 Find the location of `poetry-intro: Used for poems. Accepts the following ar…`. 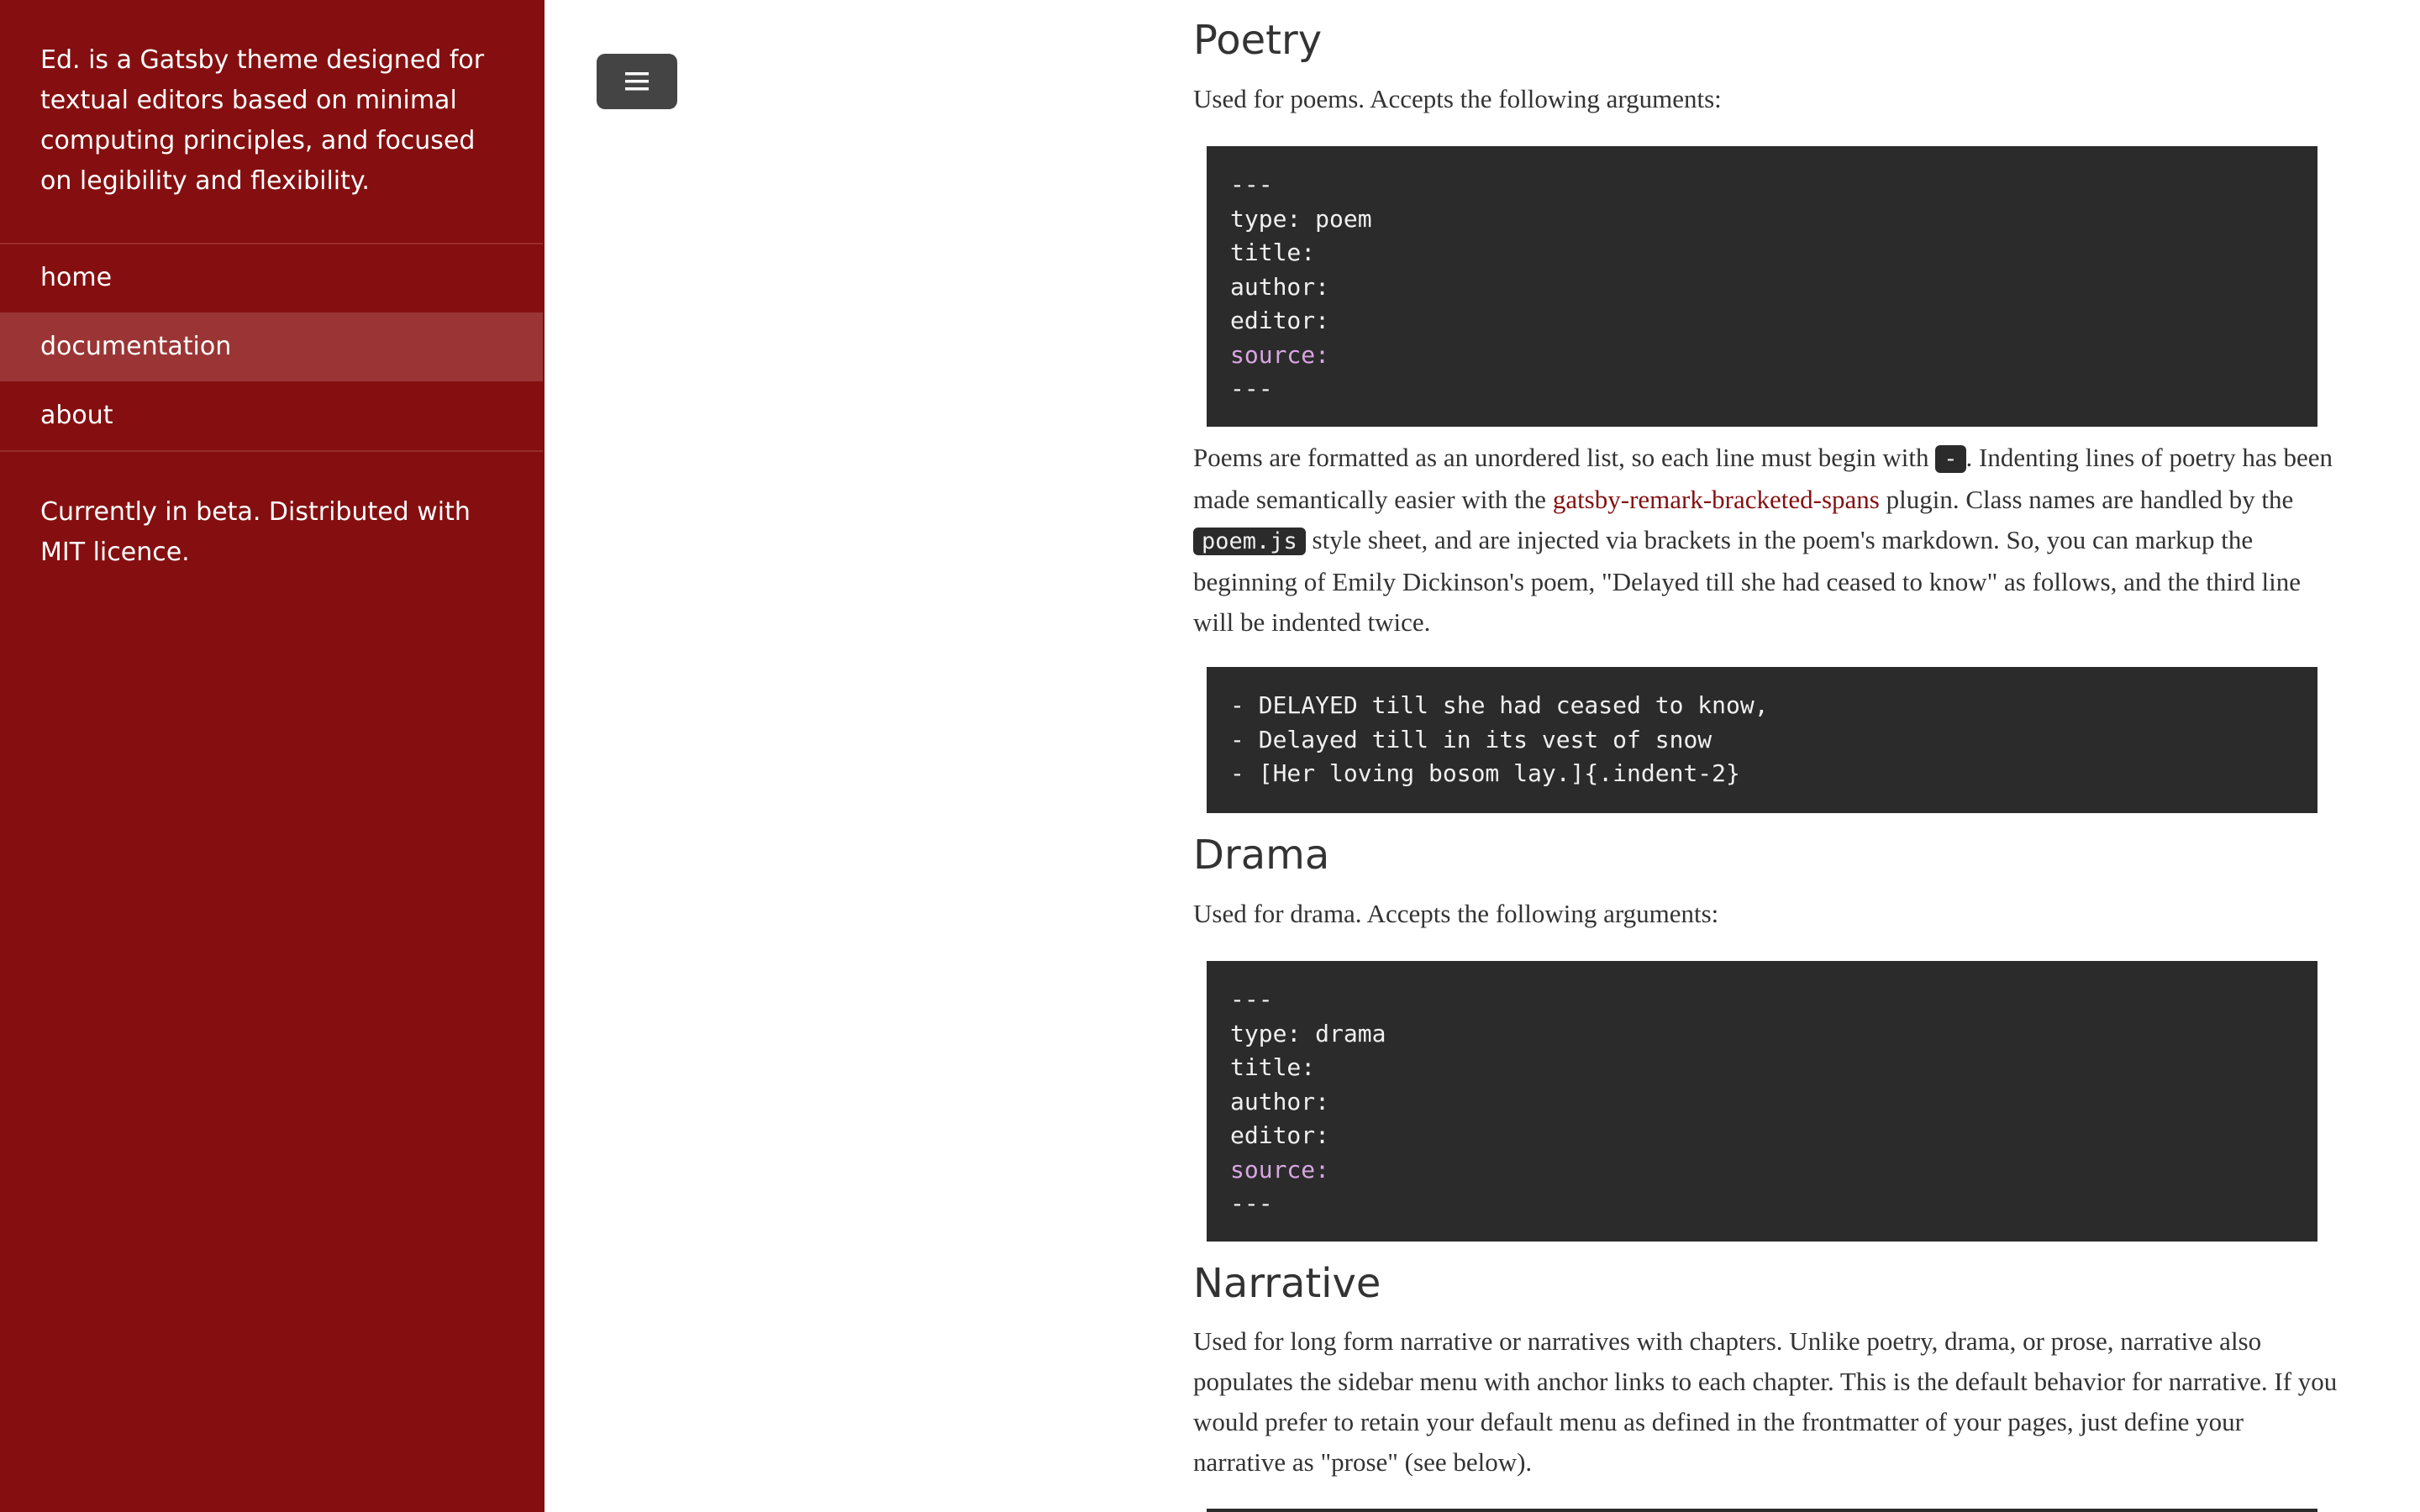

poetry-intro: Used for poems. Accepts the following ar… is located at coordinates (1457, 98).